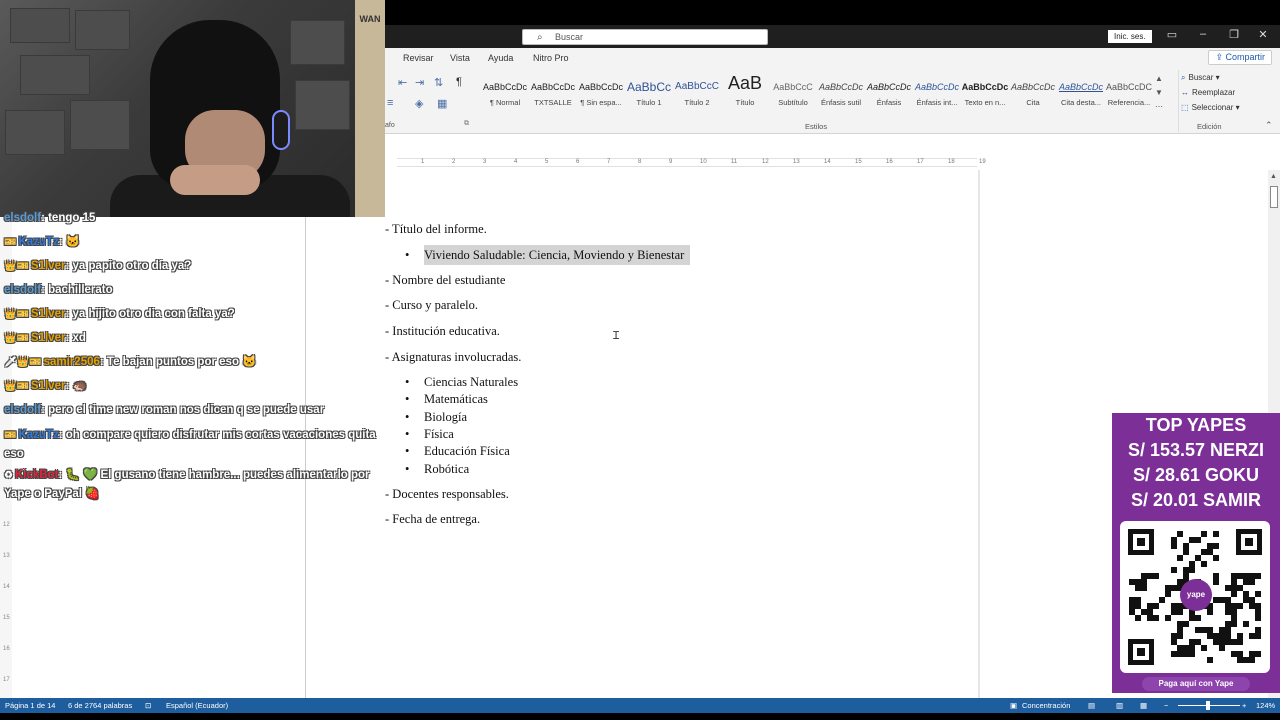 The width and height of the screenshot is (1280, 720). I want to click on ruler-tick: 7, so click(609, 162).